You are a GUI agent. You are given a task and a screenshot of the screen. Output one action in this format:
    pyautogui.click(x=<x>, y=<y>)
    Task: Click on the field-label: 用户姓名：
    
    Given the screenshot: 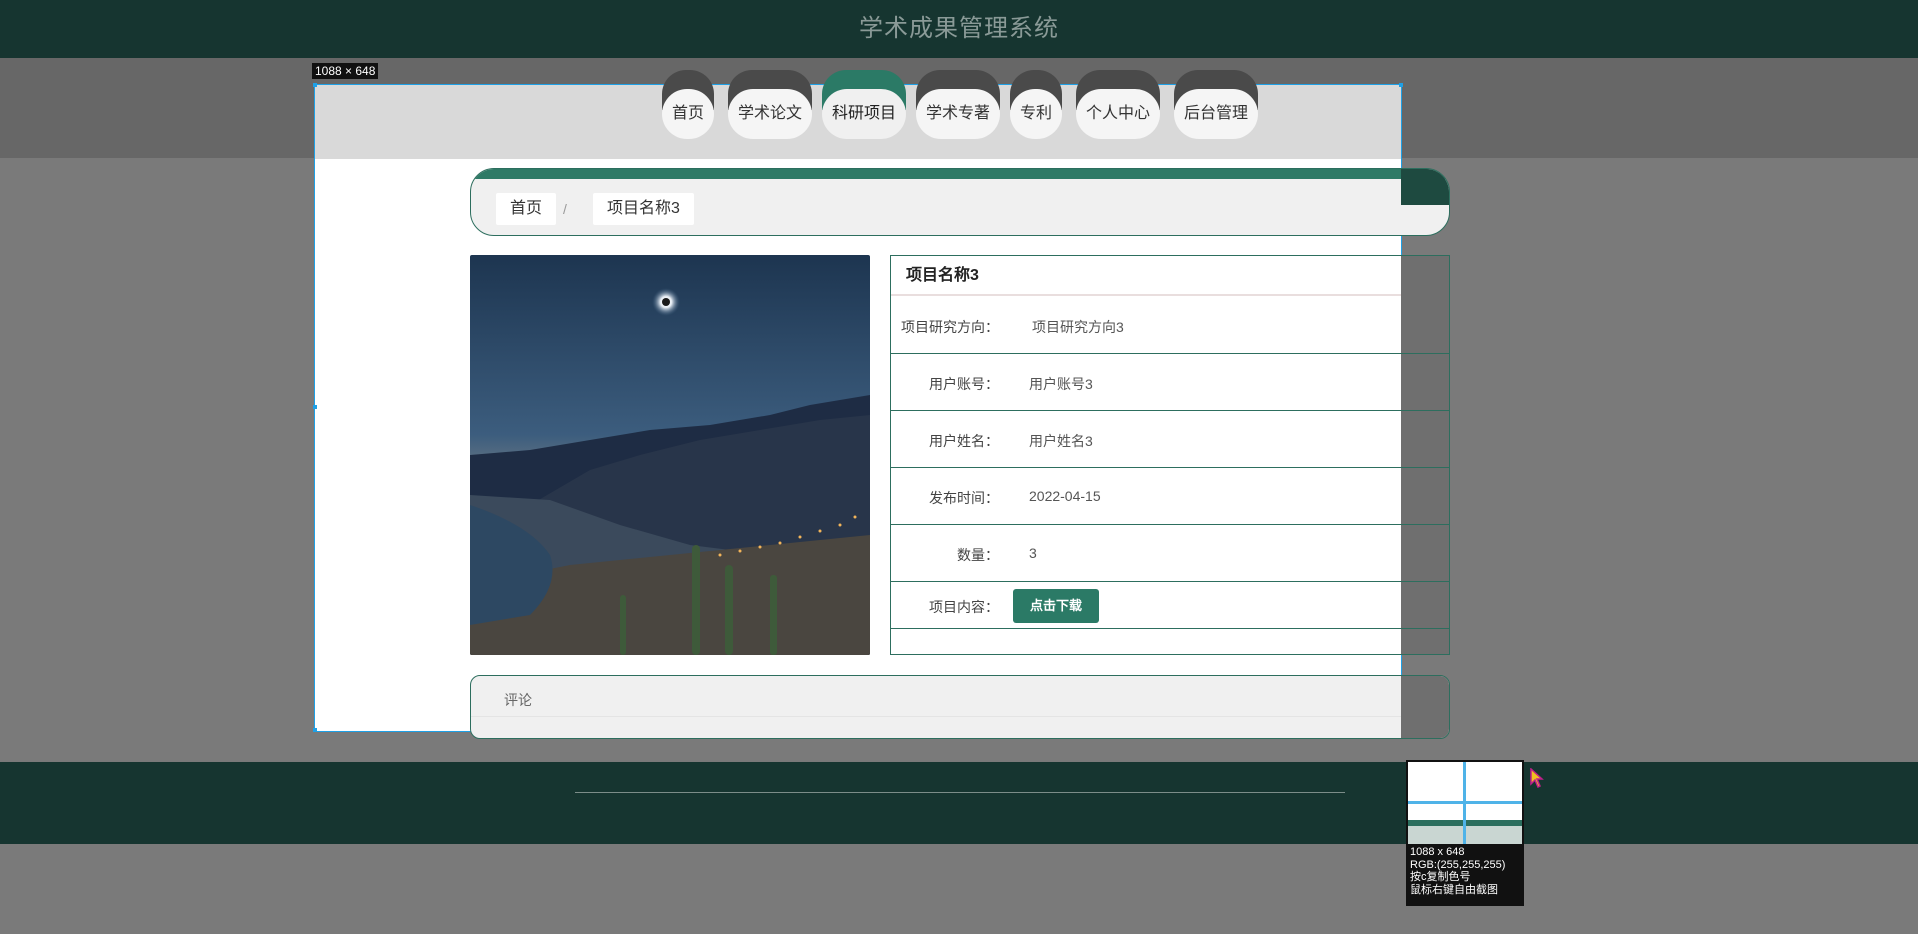 What is the action you would take?
    pyautogui.click(x=964, y=441)
    